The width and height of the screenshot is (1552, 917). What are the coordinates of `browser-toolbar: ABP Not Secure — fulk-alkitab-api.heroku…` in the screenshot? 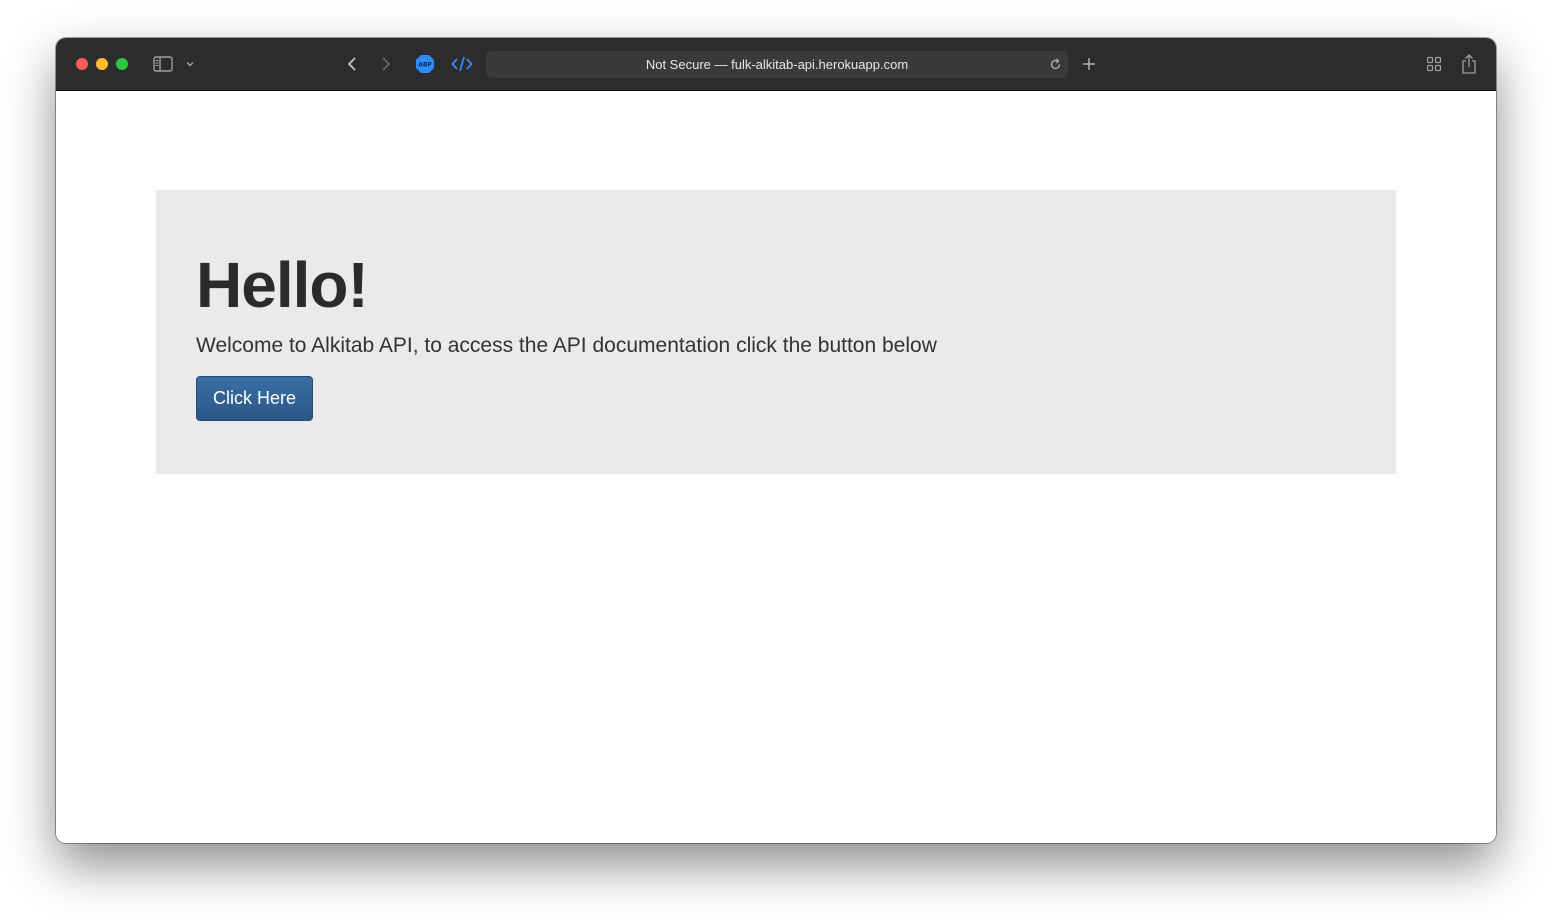 It's located at (776, 64).